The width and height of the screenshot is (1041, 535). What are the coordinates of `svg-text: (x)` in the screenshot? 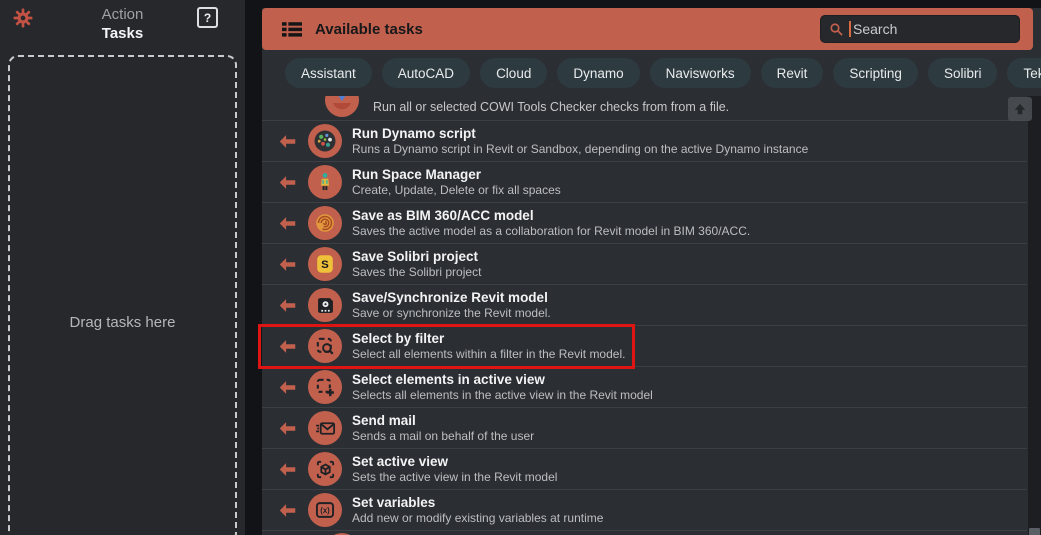 It's located at (325, 510).